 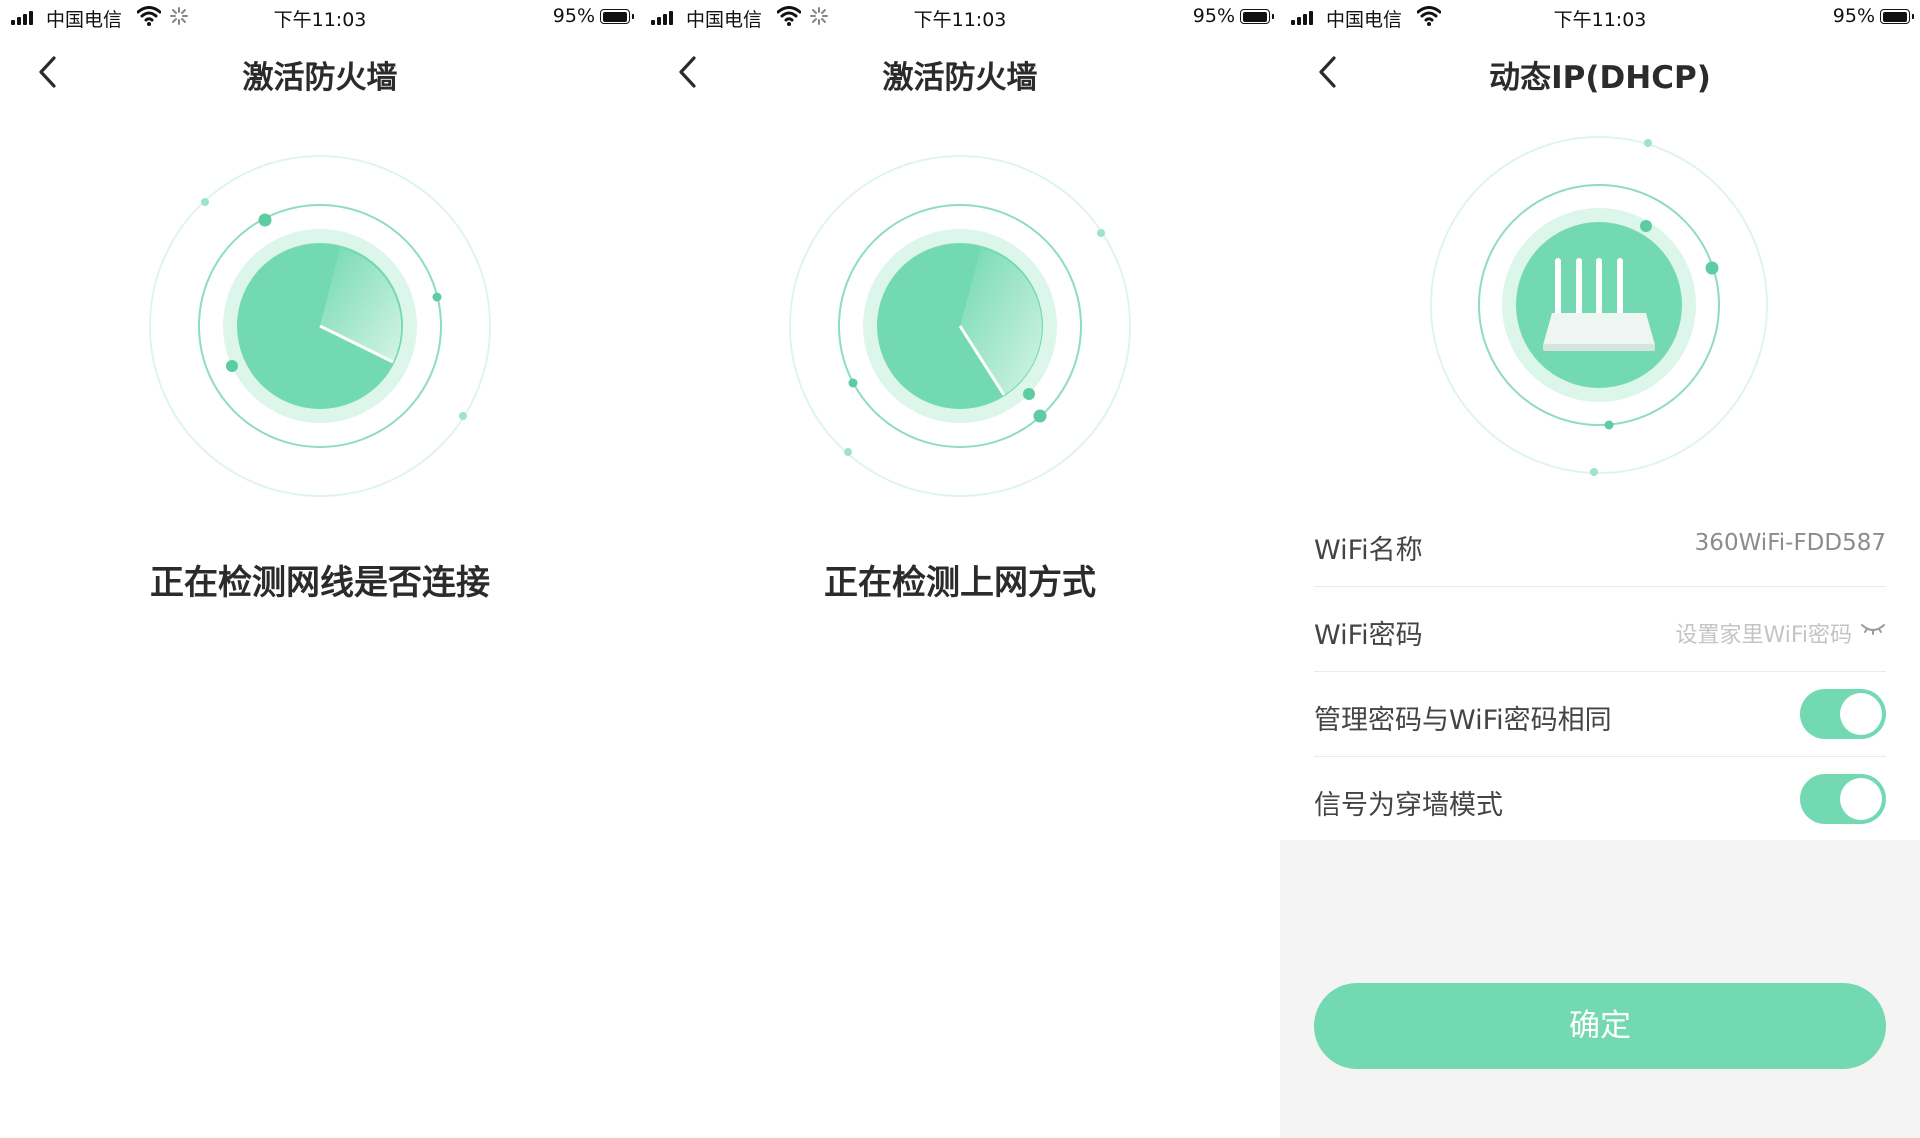 I want to click on footer-area: 确定, so click(x=1600, y=989).